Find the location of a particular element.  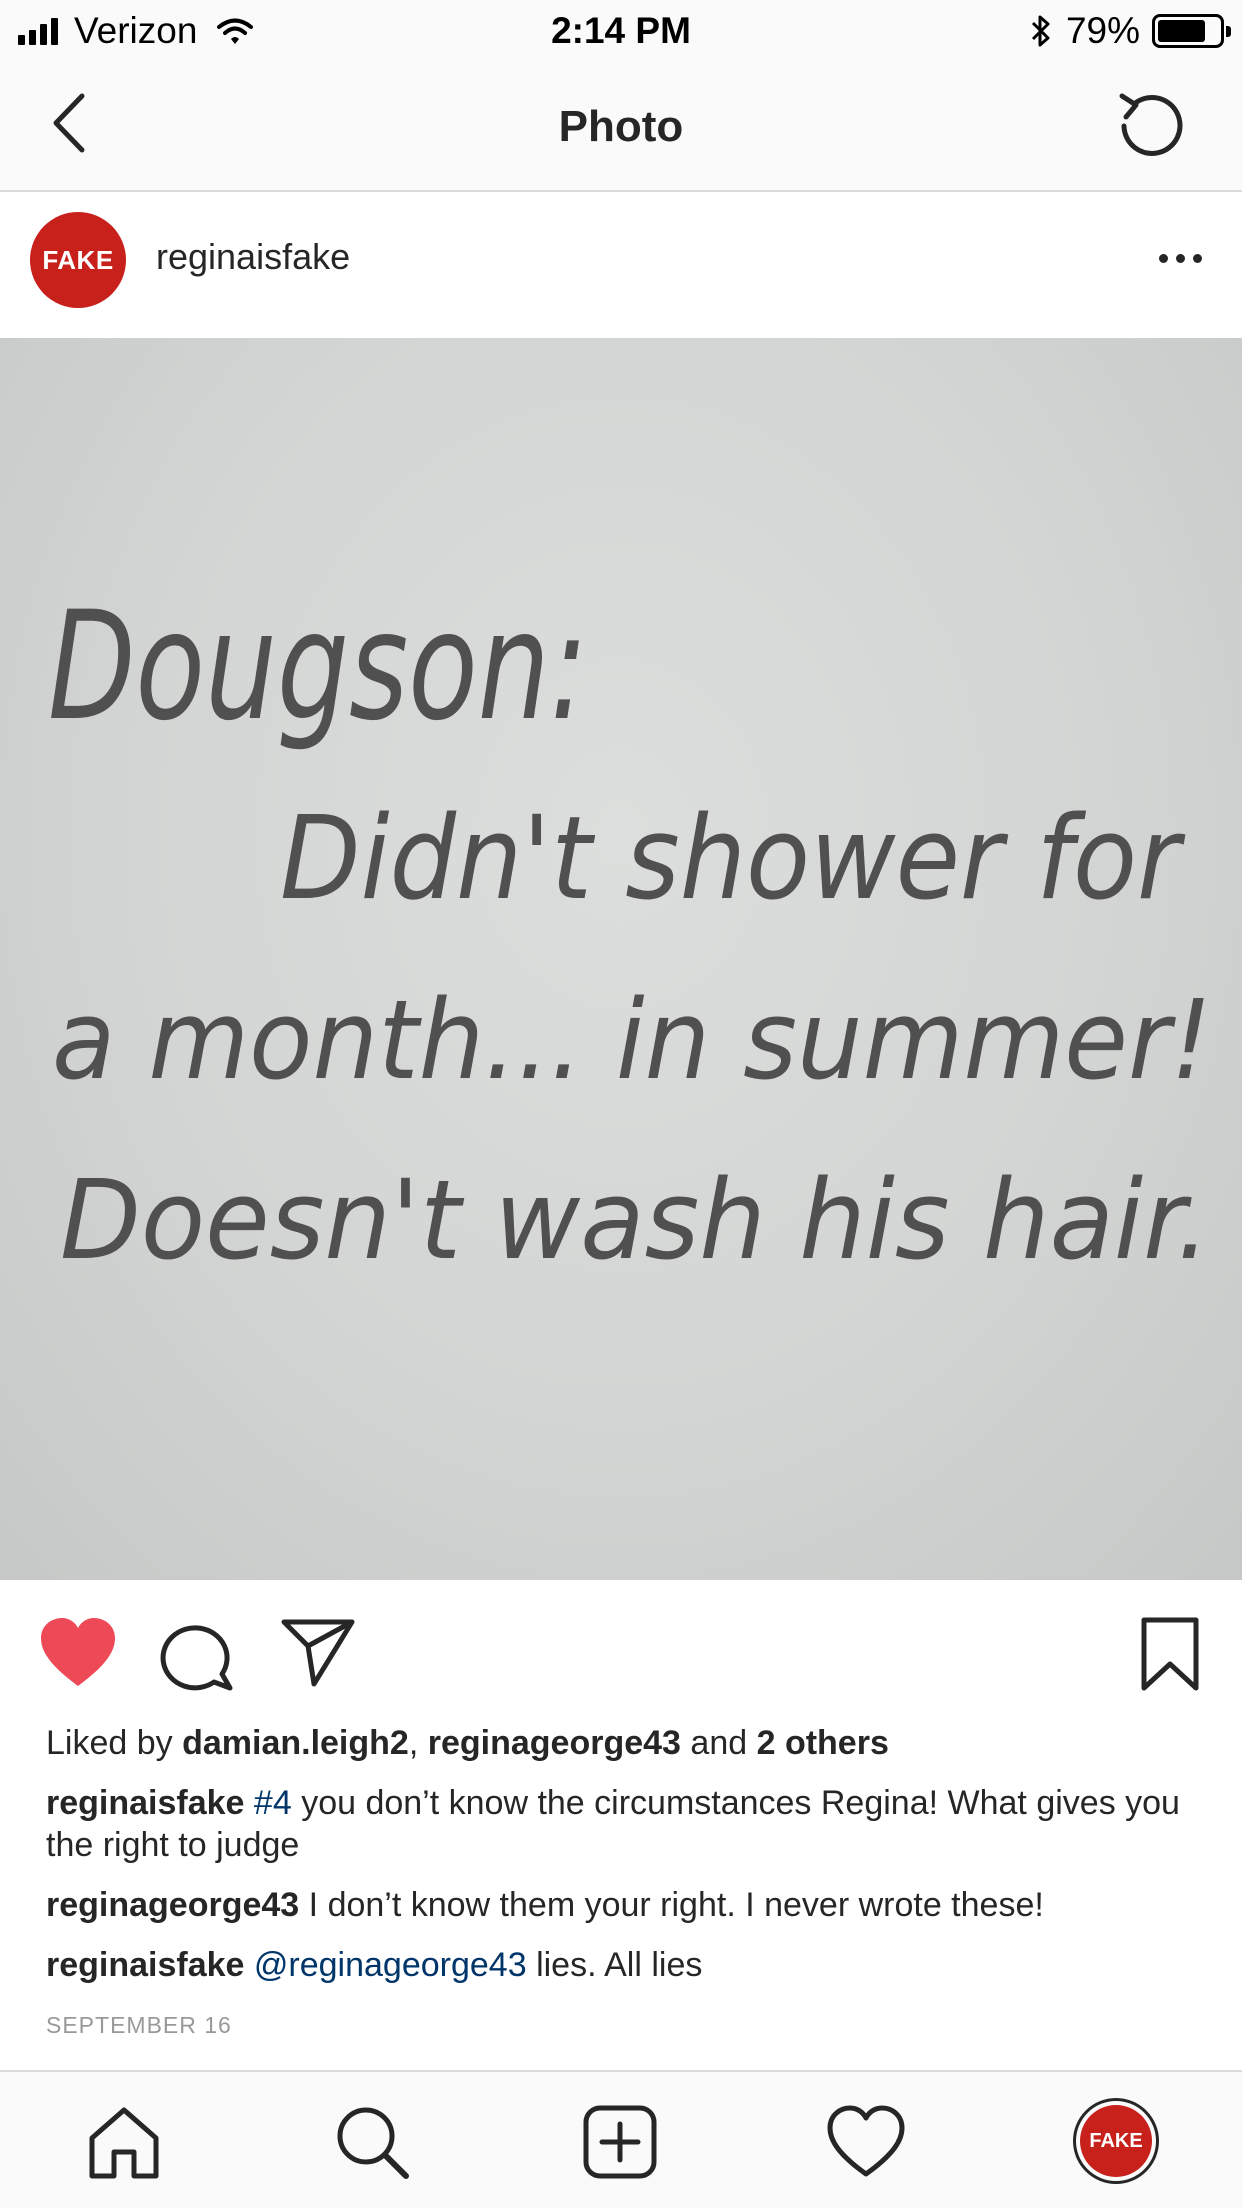

likes-others: 2 others is located at coordinates (823, 1743).